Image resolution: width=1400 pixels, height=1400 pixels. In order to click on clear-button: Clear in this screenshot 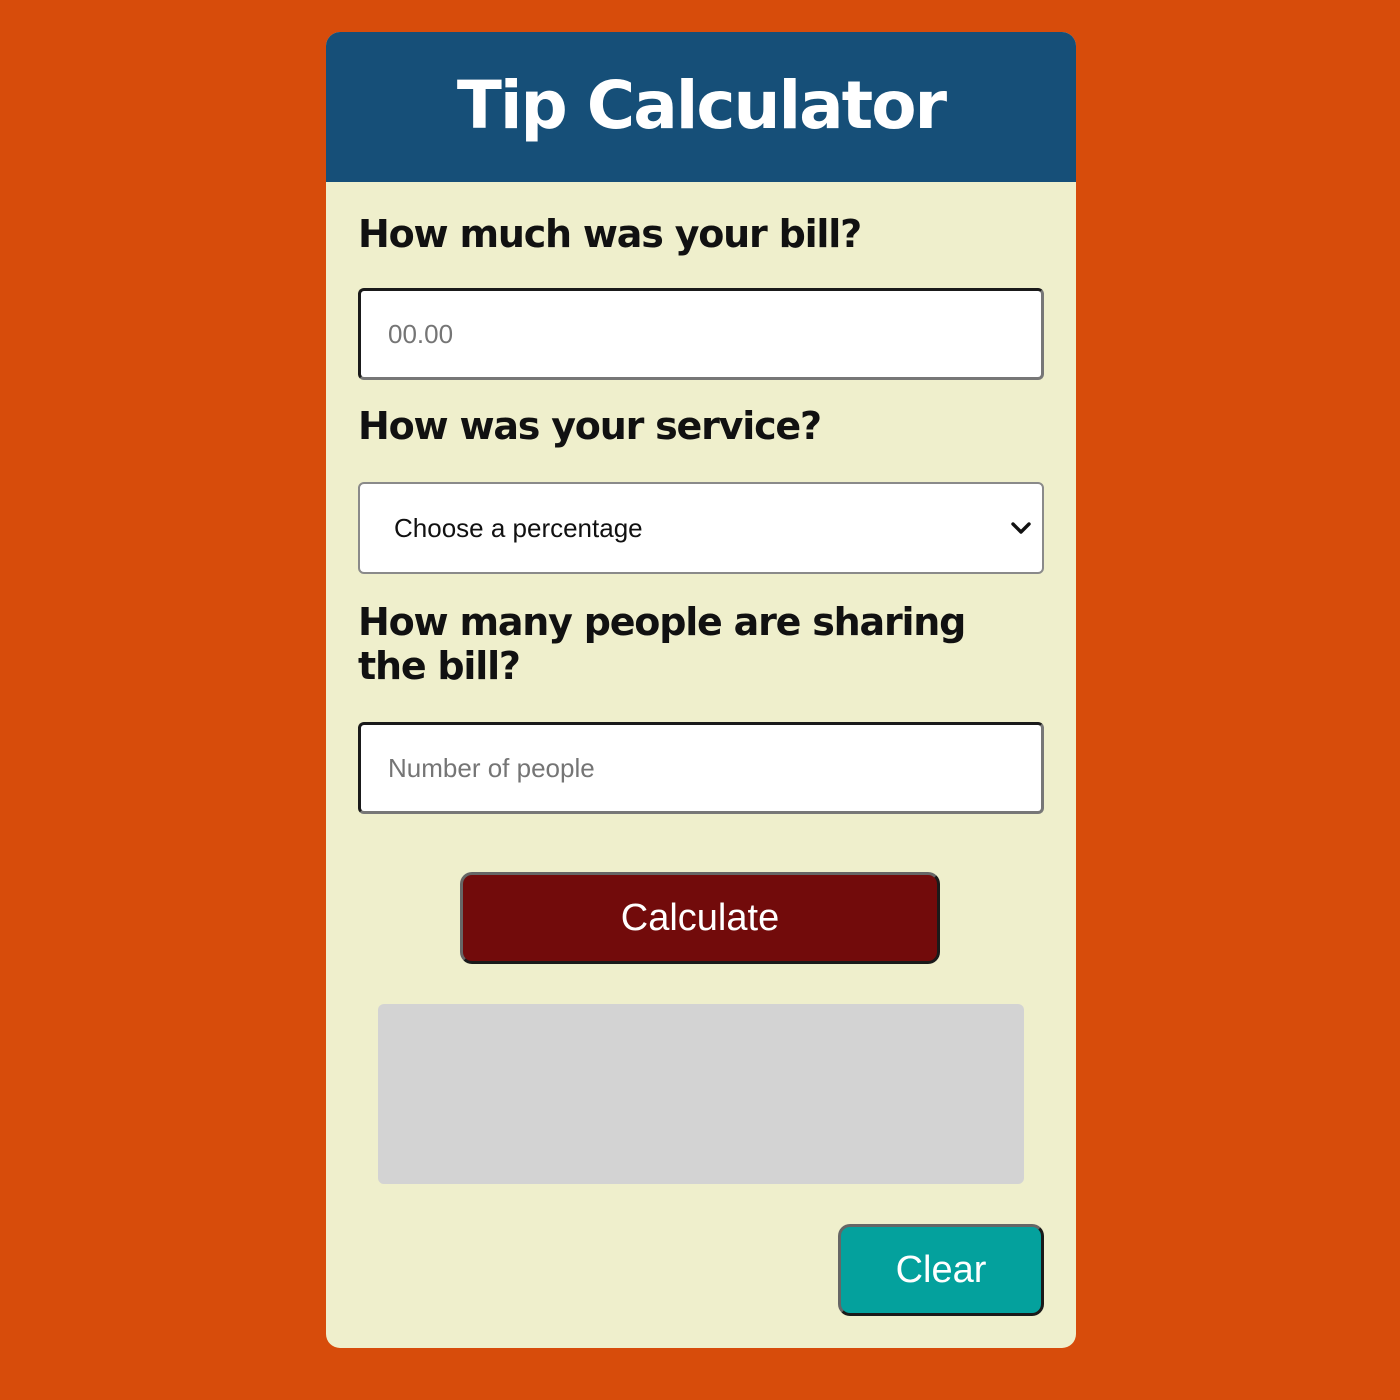, I will do `click(941, 1270)`.